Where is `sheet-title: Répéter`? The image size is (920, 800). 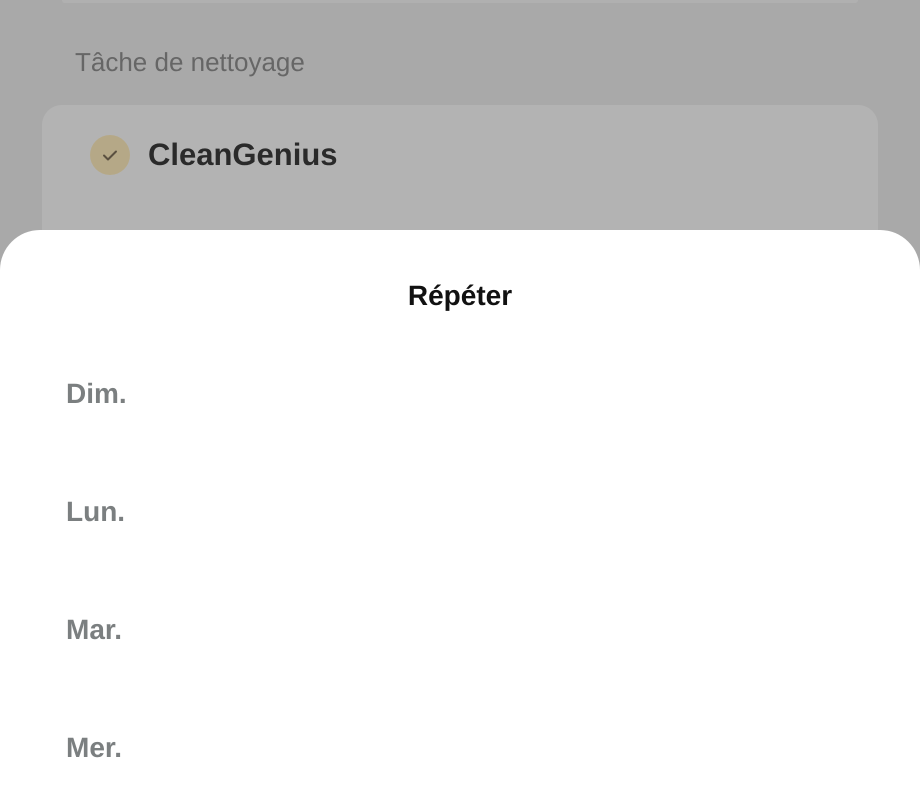 sheet-title: Répéter is located at coordinates (460, 295).